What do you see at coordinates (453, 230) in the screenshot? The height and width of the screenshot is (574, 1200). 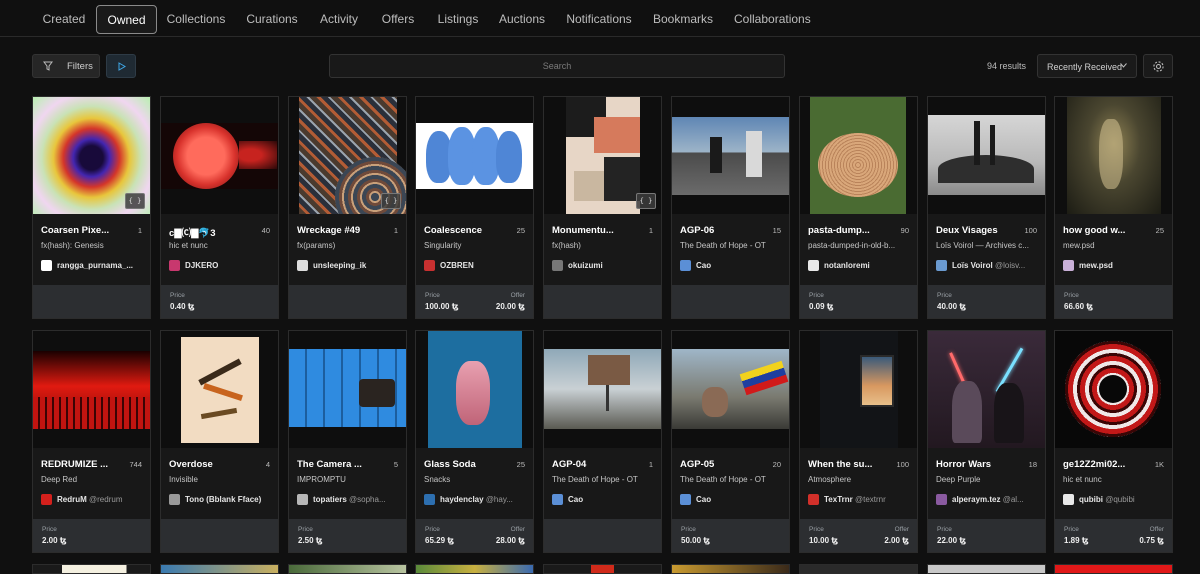 I see `token-title: Coalescence` at bounding box center [453, 230].